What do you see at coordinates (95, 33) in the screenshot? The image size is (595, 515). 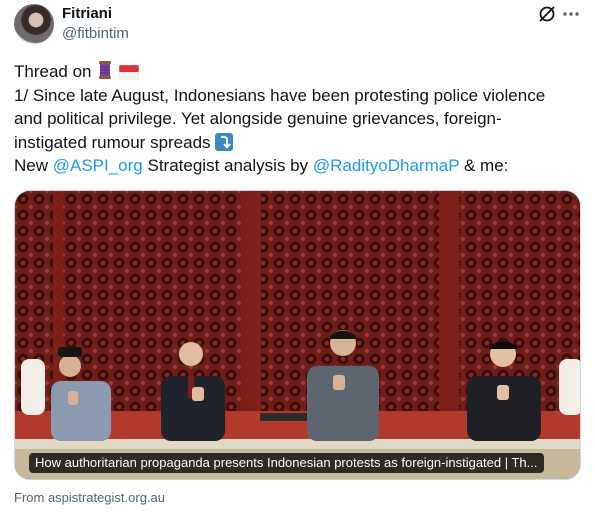 I see `author-handle: @fitbintim` at bounding box center [95, 33].